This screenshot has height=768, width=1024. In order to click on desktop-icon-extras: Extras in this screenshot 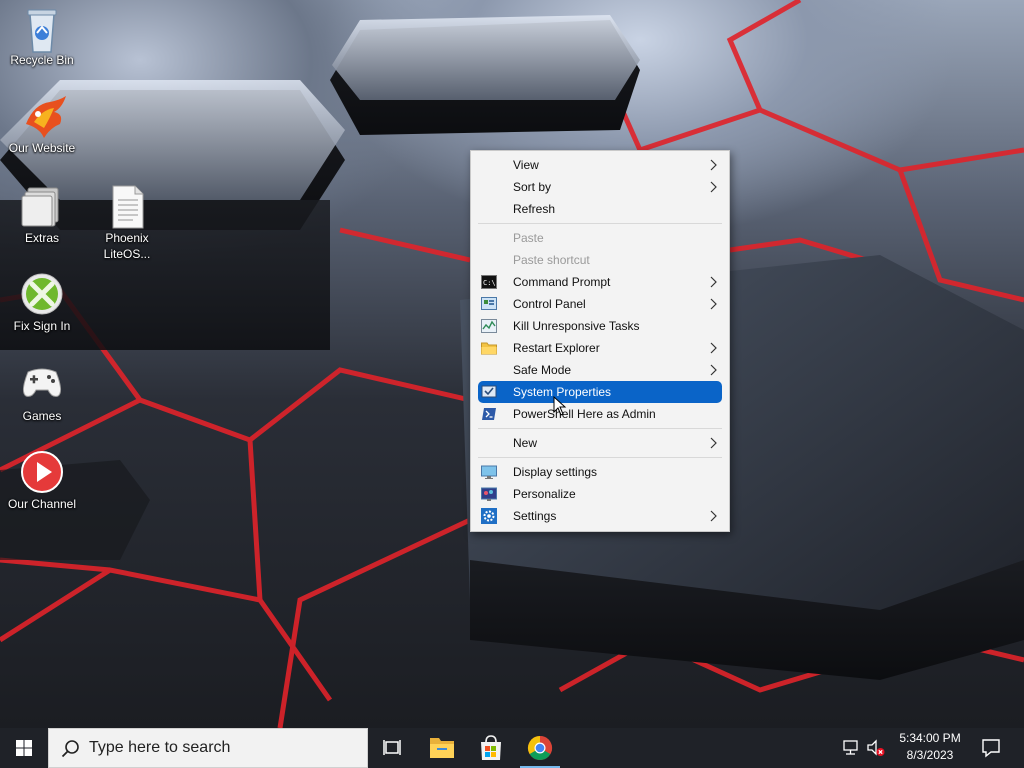, I will do `click(42, 215)`.